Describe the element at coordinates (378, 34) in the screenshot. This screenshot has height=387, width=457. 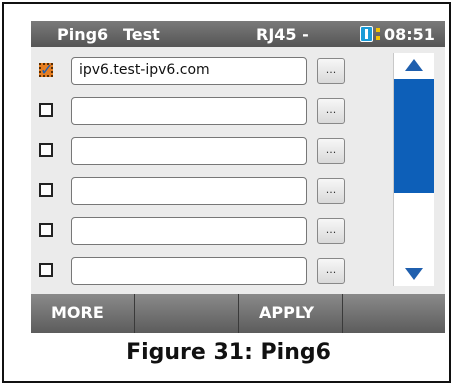
I see `battery-level-icon` at that location.